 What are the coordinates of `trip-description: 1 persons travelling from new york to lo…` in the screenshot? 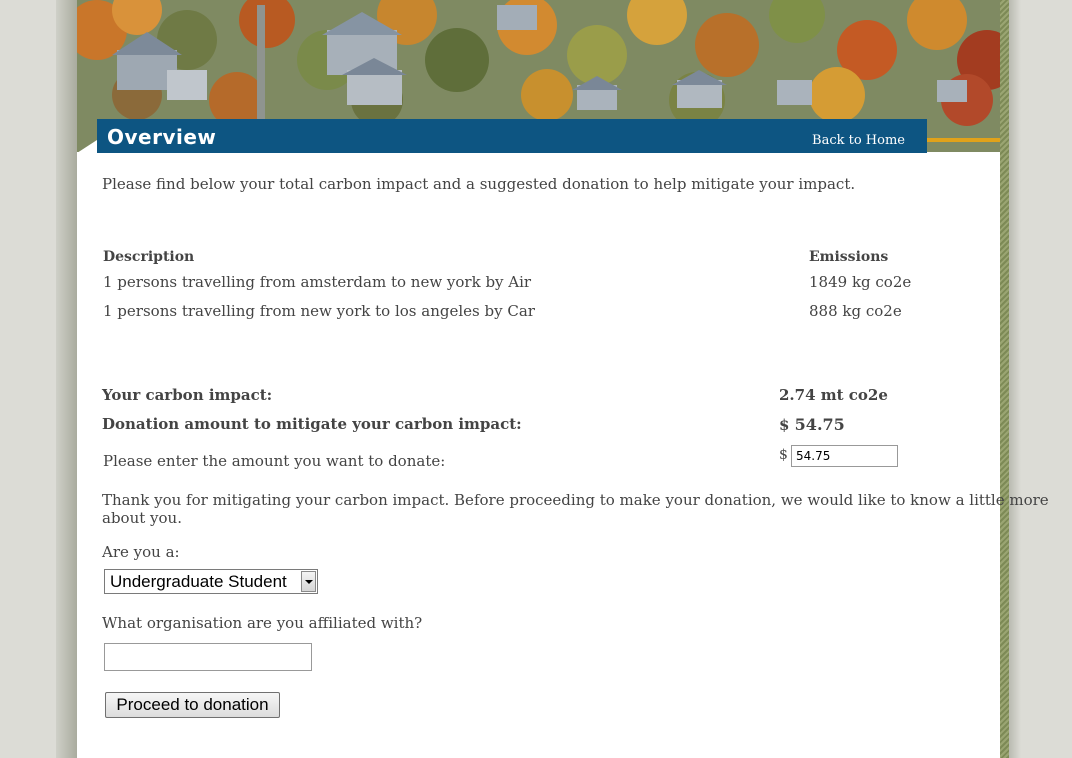 It's located at (319, 311).